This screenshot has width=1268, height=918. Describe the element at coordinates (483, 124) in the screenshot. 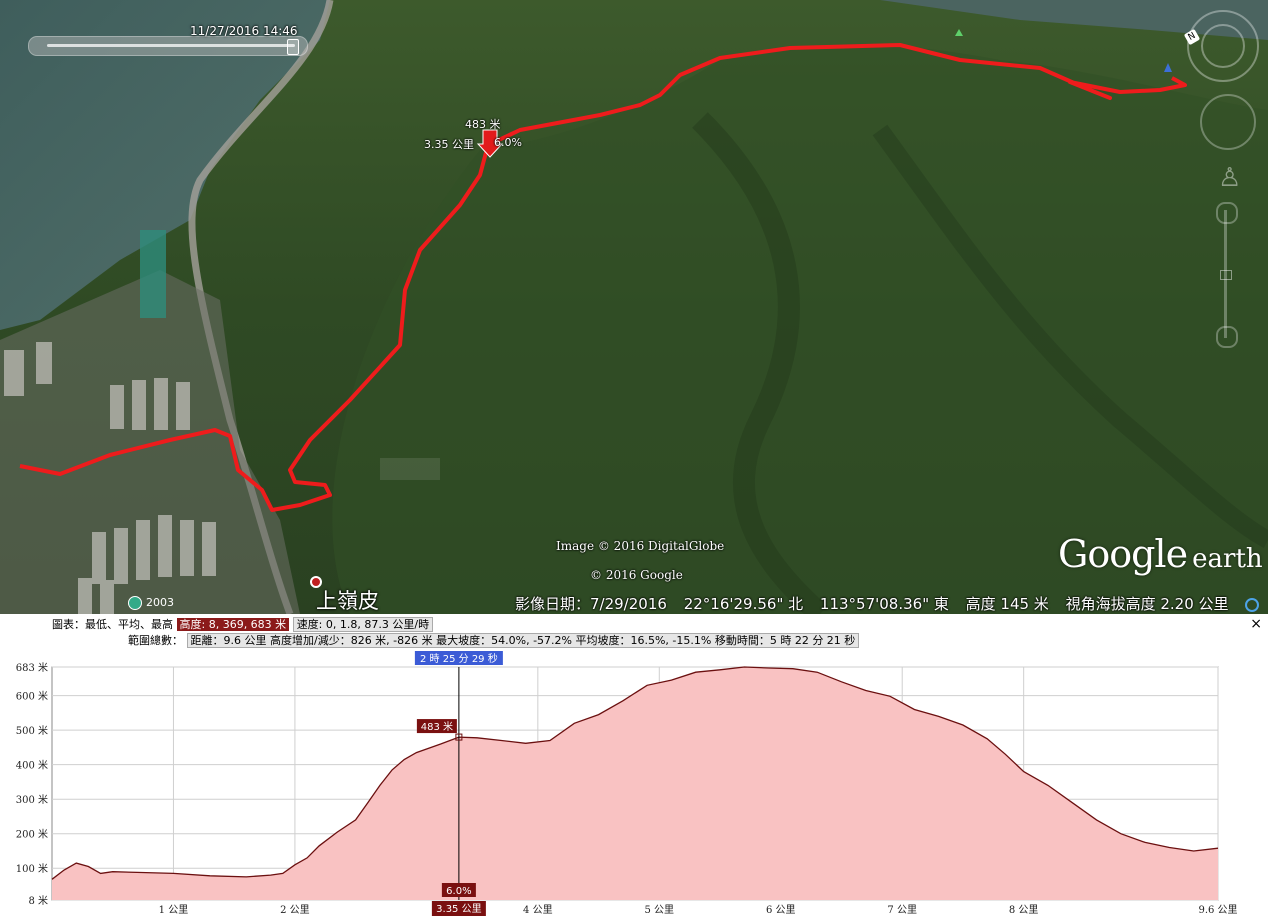

I see `cursor-altitude-label: 483 米` at that location.